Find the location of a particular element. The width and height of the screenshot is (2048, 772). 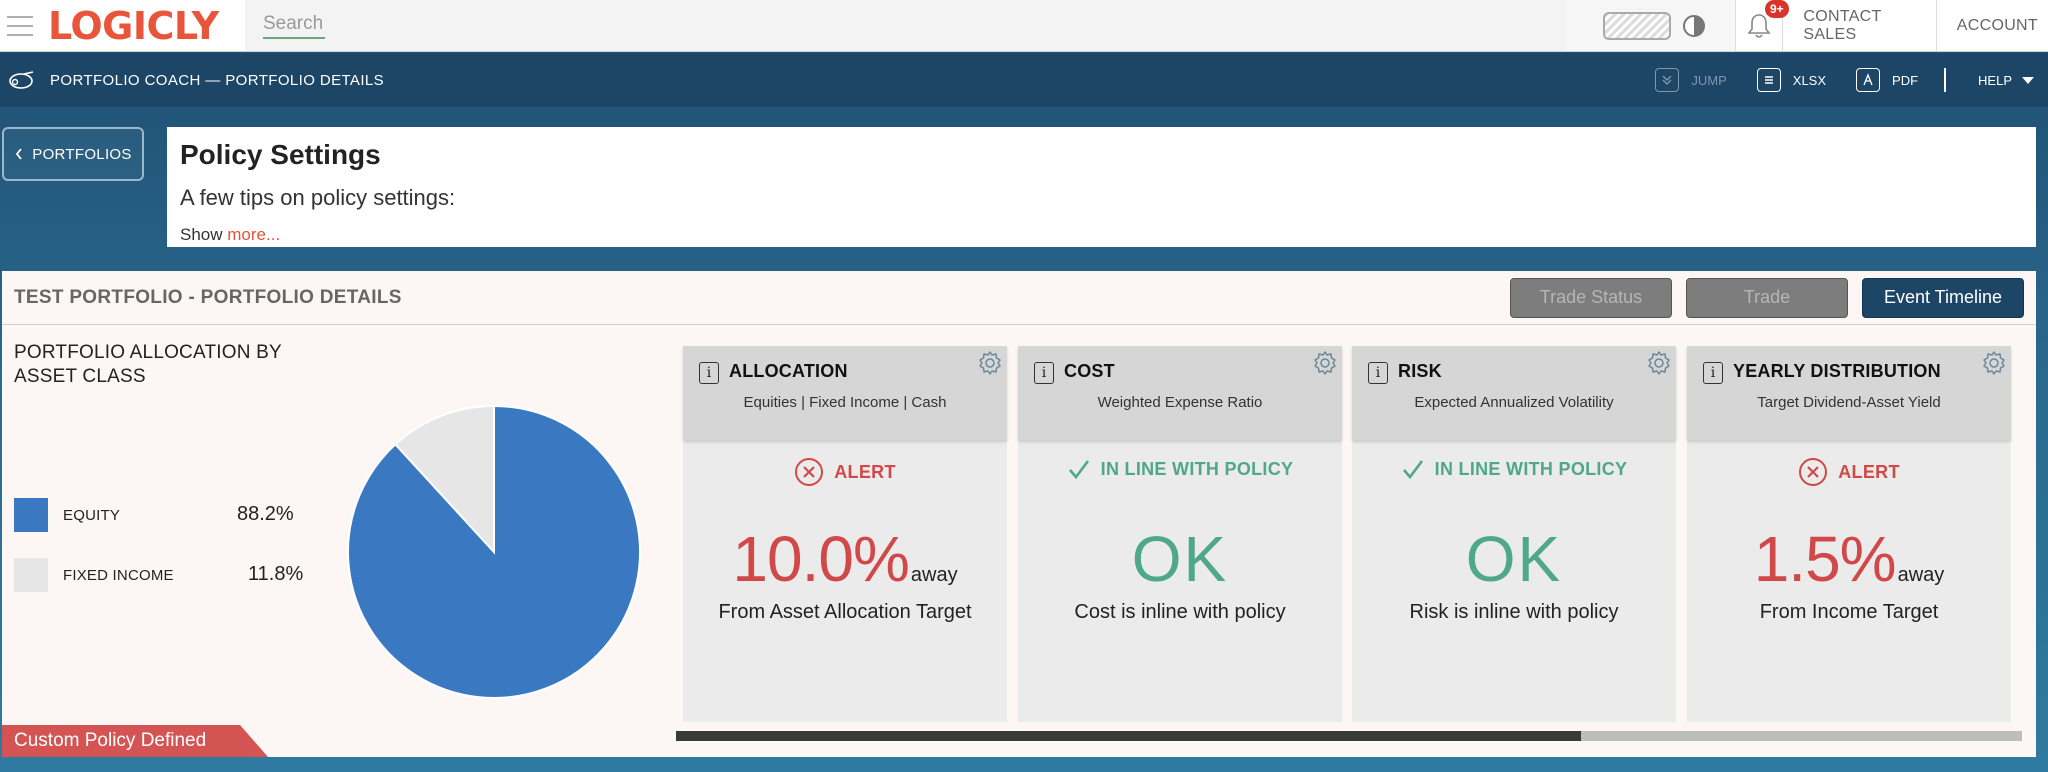

logo: LOGICLY is located at coordinates (142, 25).